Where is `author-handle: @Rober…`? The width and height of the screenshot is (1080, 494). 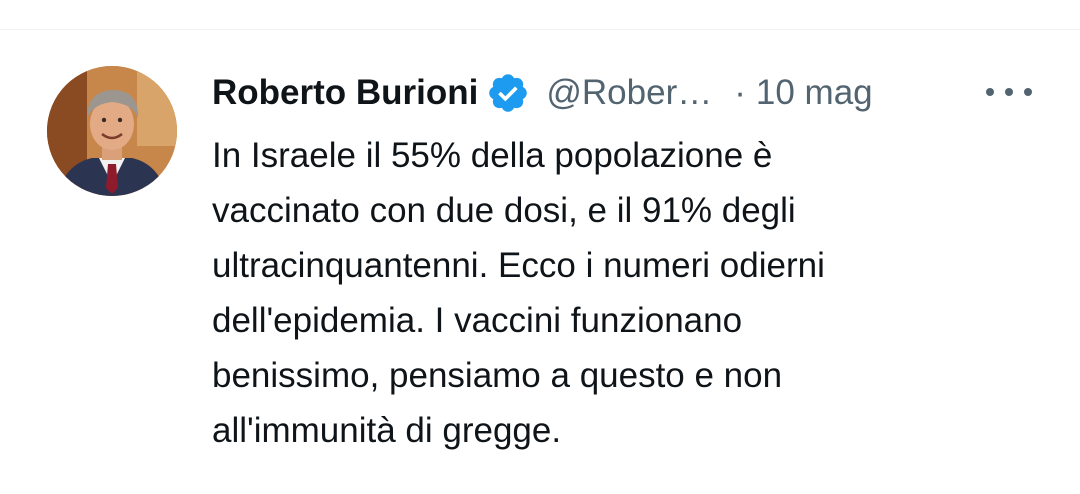 author-handle: @Rober… is located at coordinates (629, 93).